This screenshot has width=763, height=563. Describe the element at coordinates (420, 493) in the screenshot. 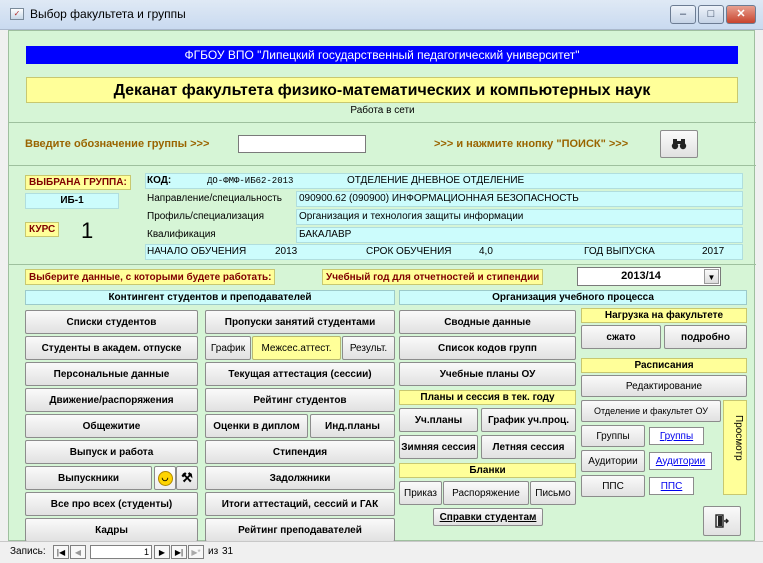

I see `order-button: Приказ` at that location.